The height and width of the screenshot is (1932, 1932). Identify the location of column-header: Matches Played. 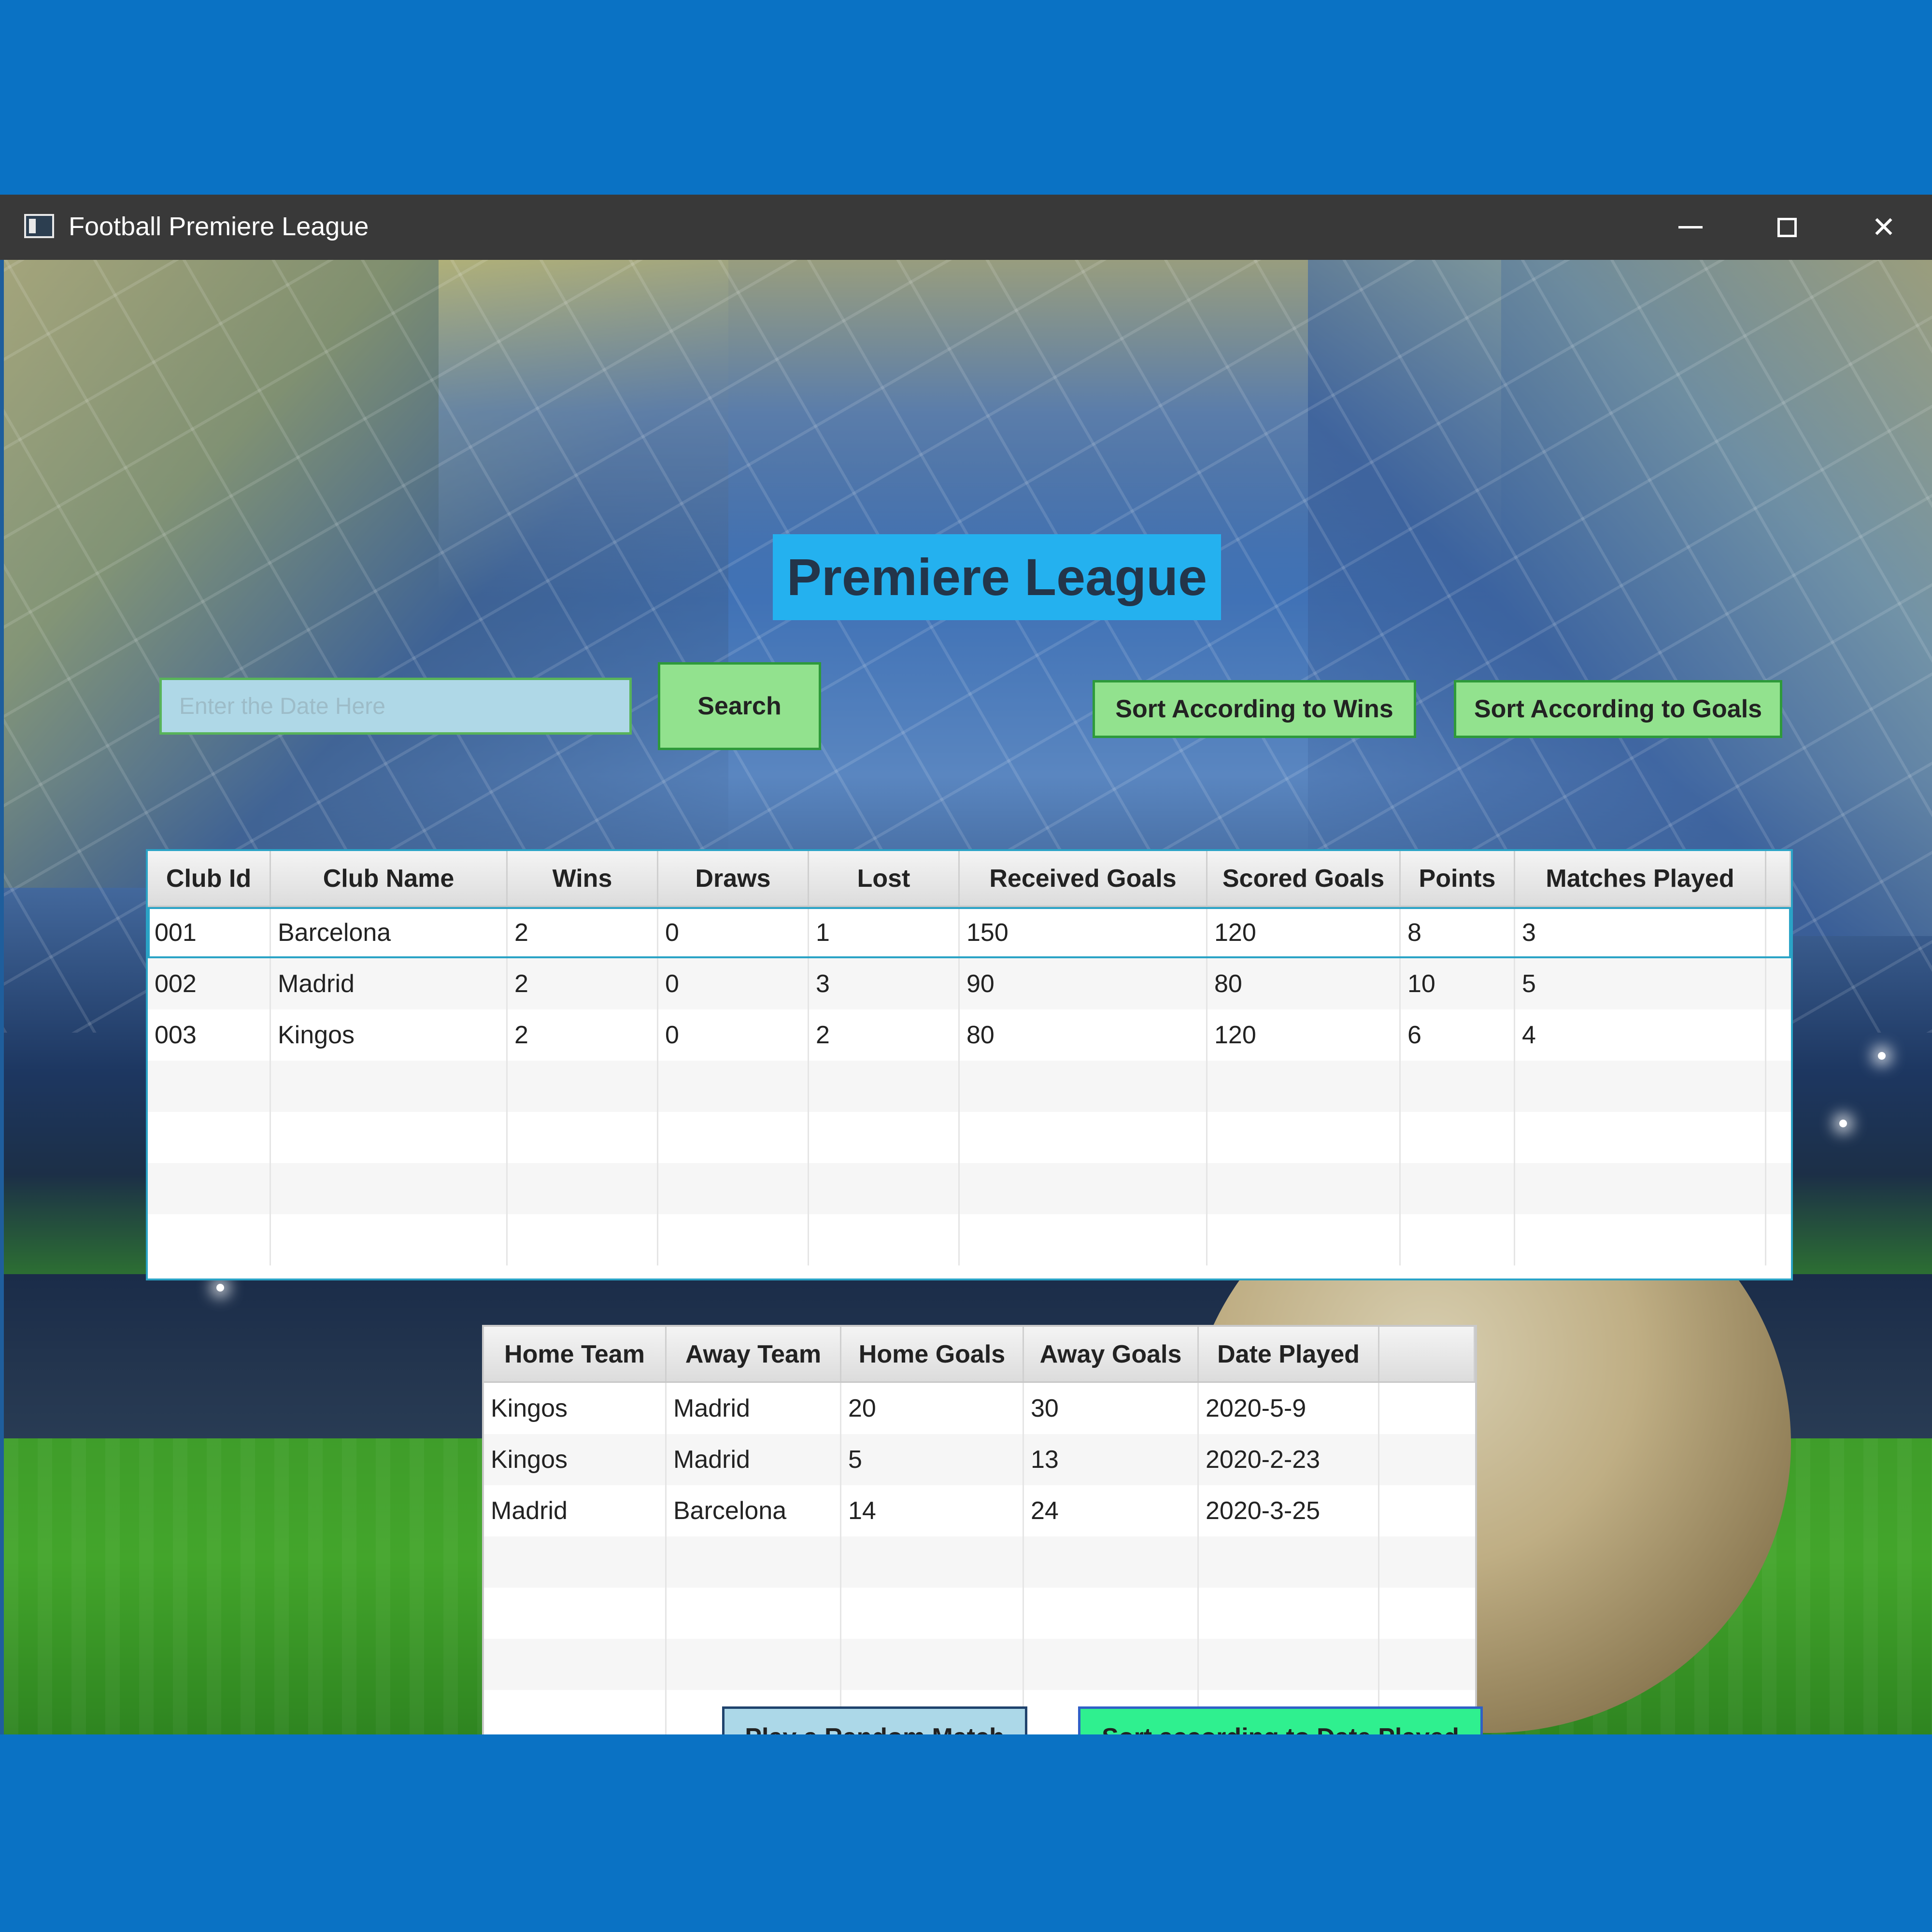
(1640, 878).